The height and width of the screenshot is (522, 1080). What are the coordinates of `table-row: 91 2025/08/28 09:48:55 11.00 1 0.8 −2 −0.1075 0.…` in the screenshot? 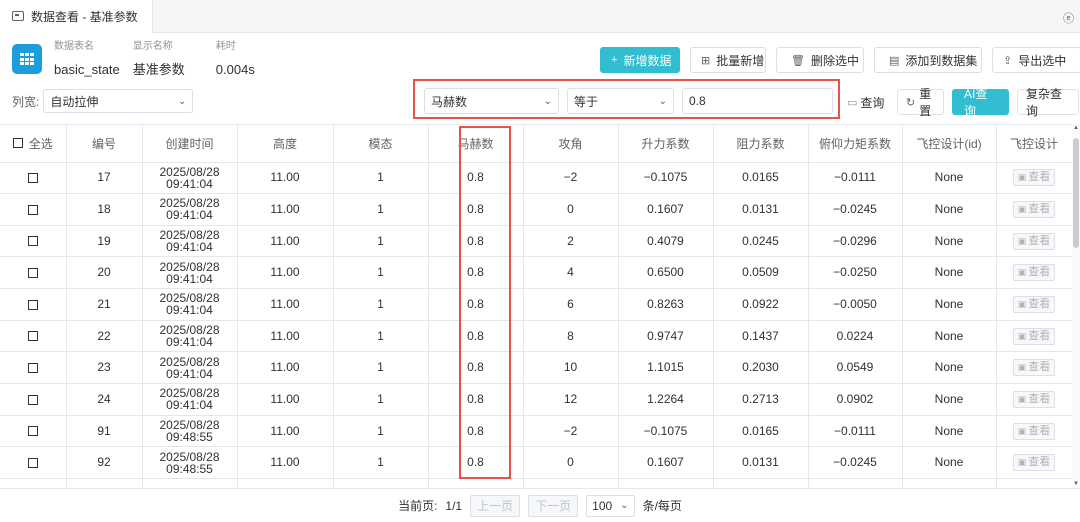 It's located at (536, 431).